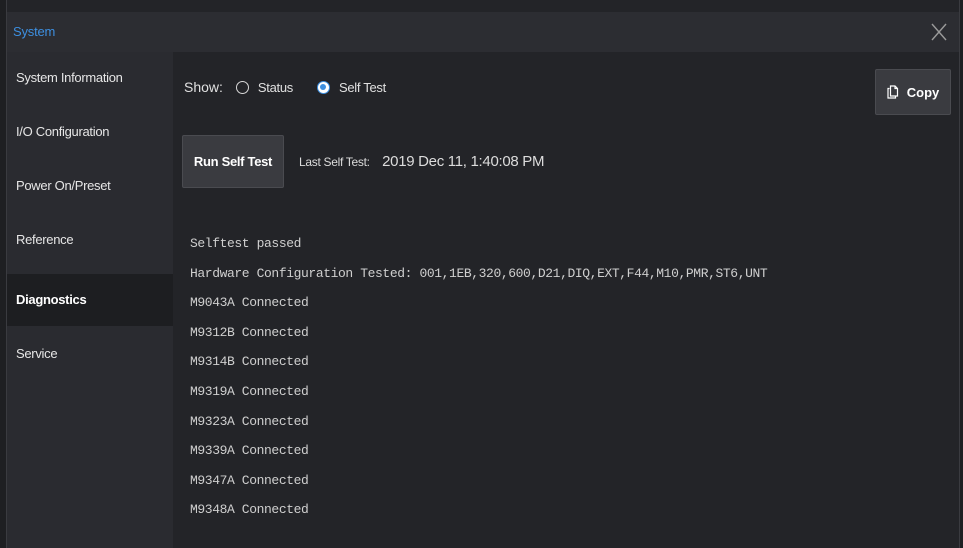 The image size is (963, 548). Describe the element at coordinates (463, 161) in the screenshot. I see `last-self-test-value: 2019 Dec 11, 1:40:08 PM` at that location.